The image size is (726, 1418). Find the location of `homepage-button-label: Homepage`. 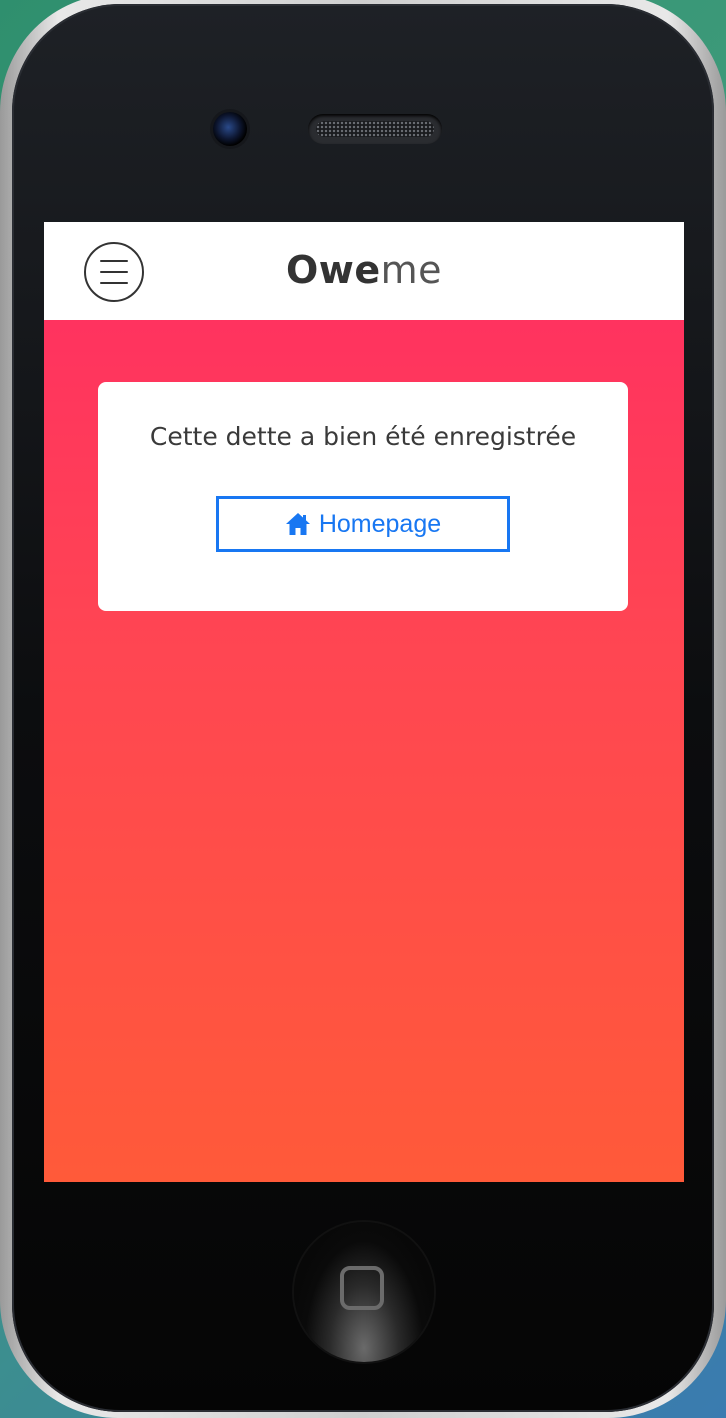

homepage-button-label: Homepage is located at coordinates (380, 523).